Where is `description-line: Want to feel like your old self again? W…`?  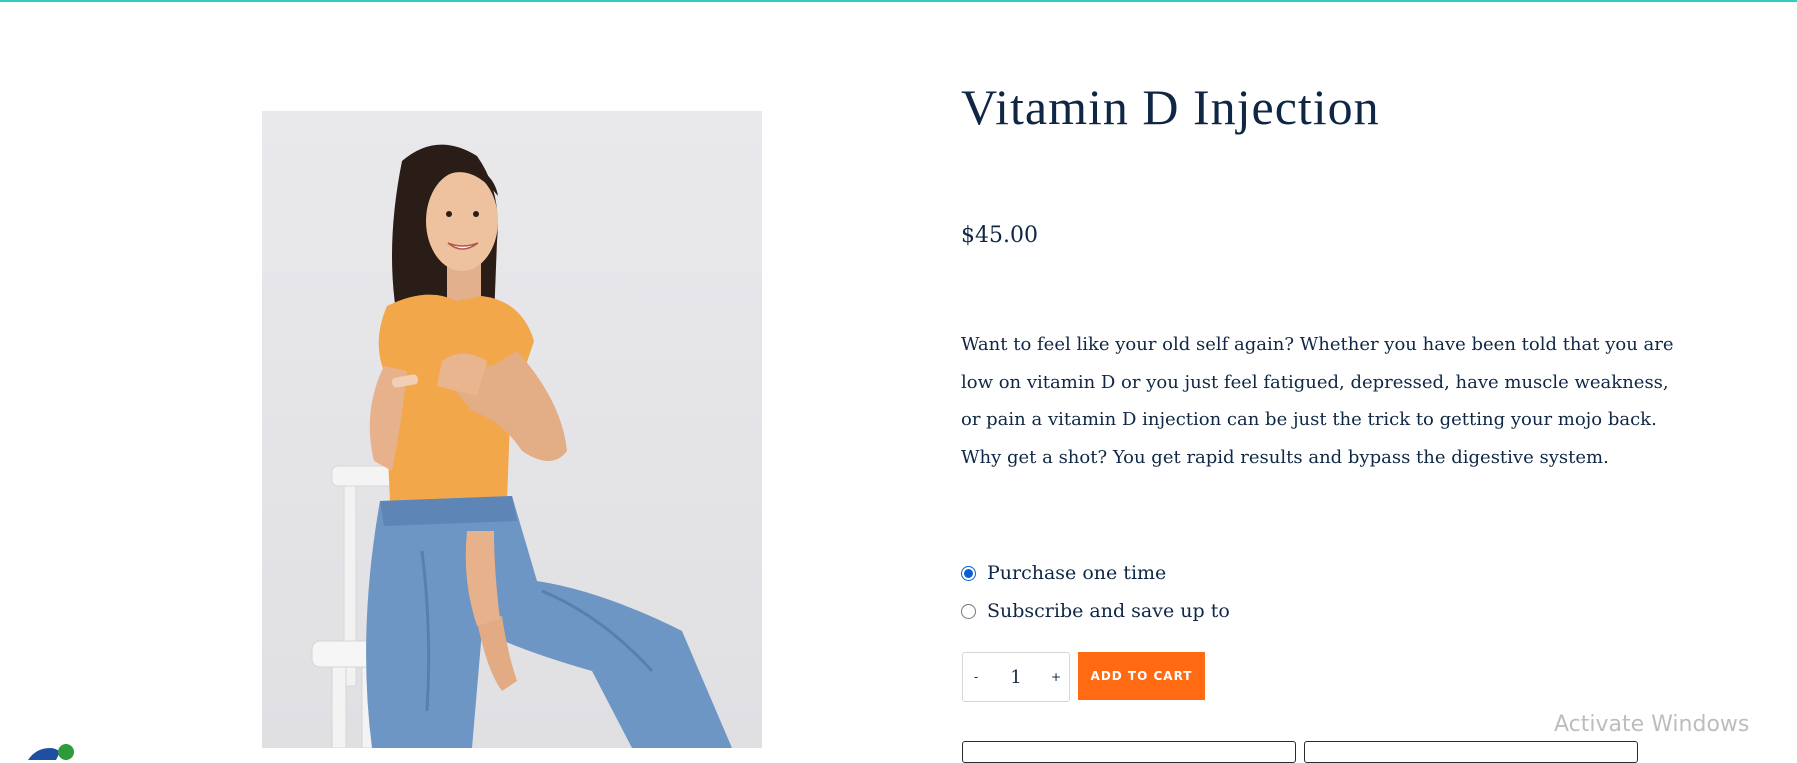
description-line: Want to feel like your old self again? W… is located at coordinates (1317, 344).